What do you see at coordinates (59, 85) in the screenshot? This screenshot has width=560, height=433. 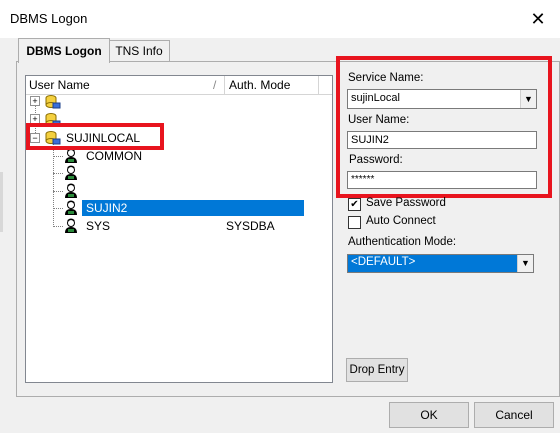 I see `column-user-name: User Name` at bounding box center [59, 85].